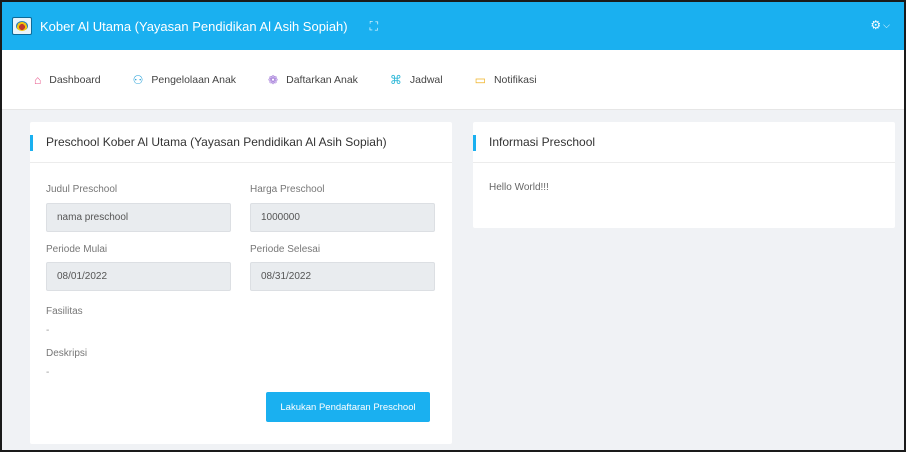 Image resolution: width=906 pixels, height=452 pixels. I want to click on card-title: Informasi Preschool, so click(684, 142).